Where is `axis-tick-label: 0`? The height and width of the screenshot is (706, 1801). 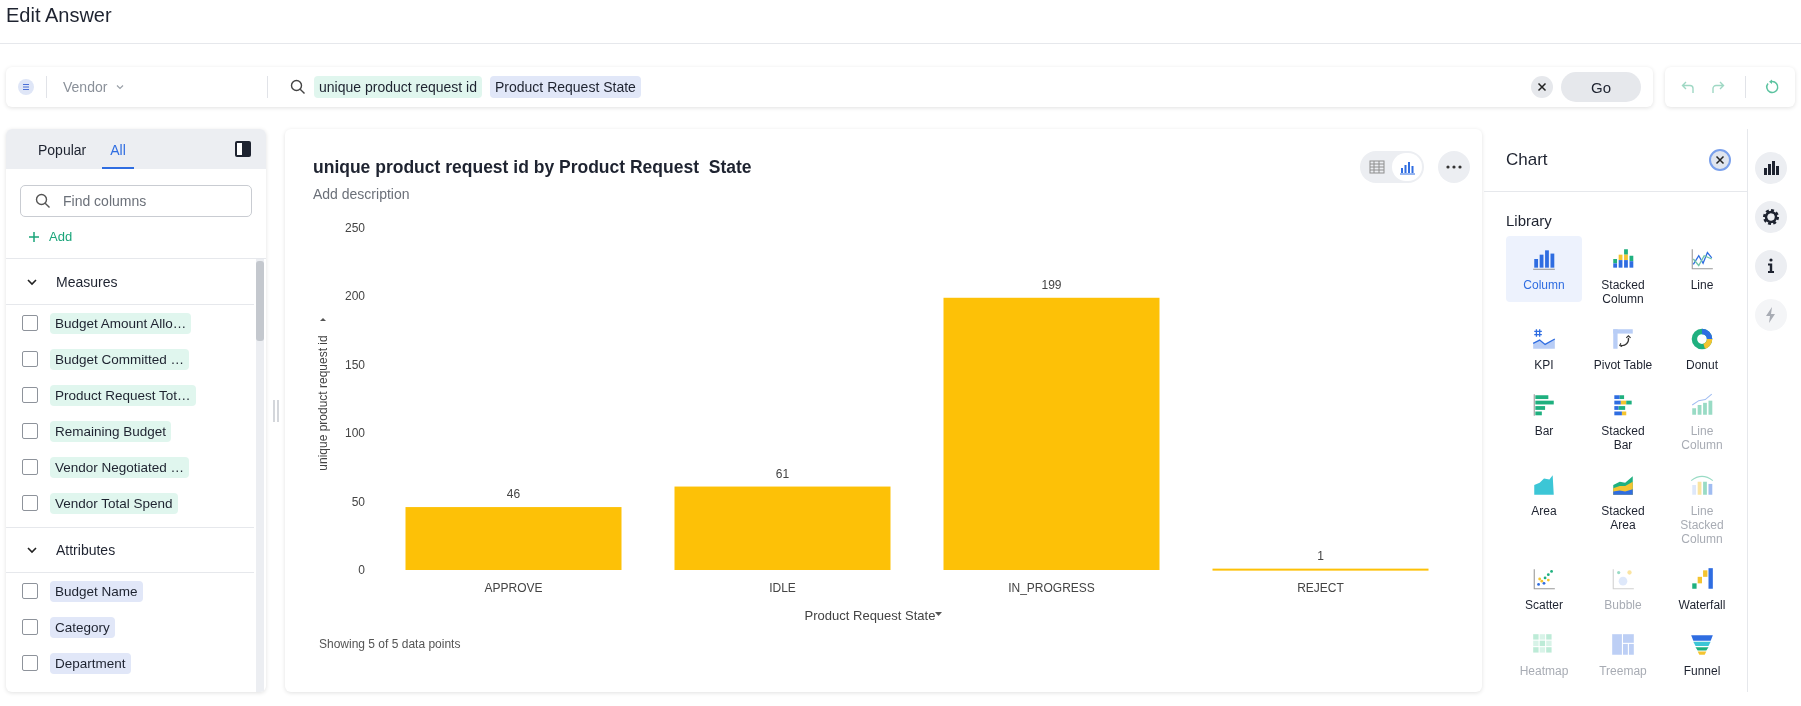
axis-tick-label: 0 is located at coordinates (361, 570).